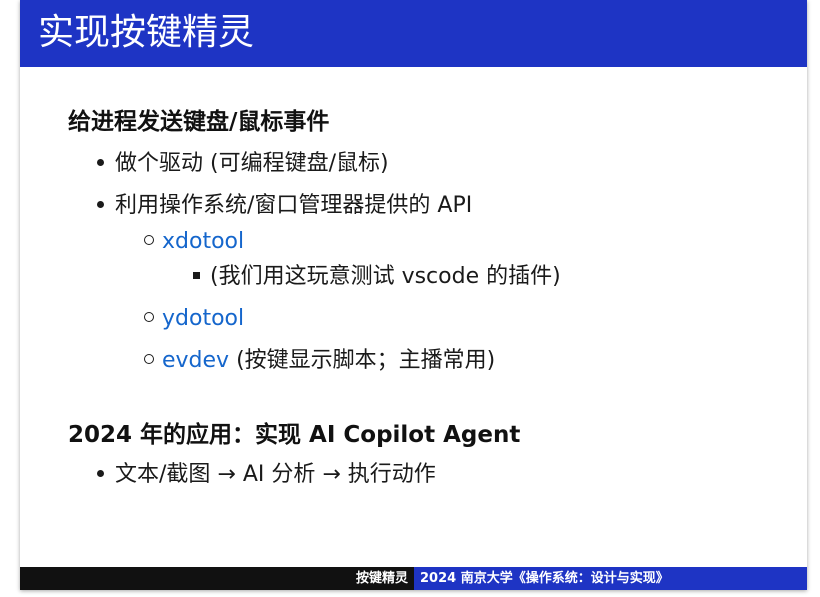  What do you see at coordinates (413, 33) in the screenshot?
I see `title-bar: 实现按键精灵` at bounding box center [413, 33].